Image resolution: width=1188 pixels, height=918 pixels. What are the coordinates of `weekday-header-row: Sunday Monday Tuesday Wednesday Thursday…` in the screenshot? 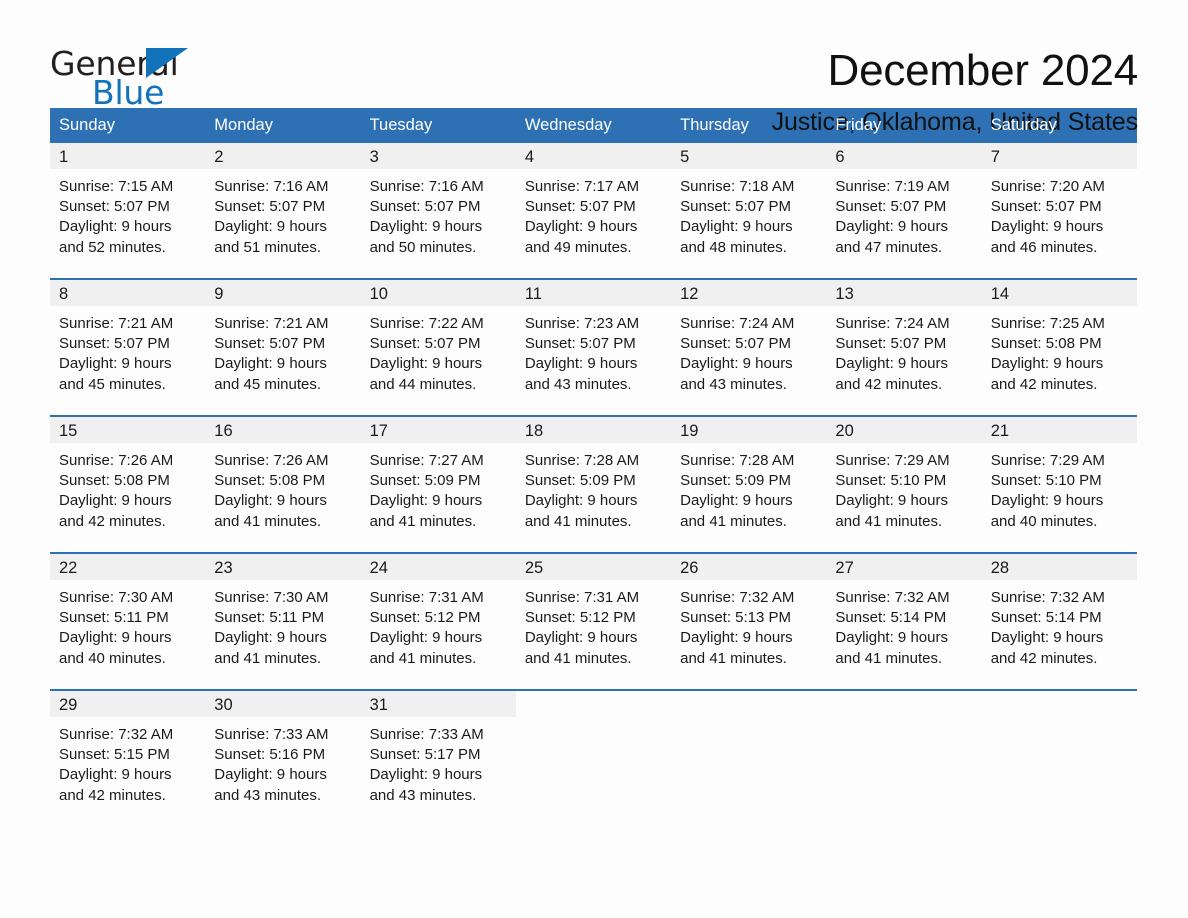 It's located at (593, 125).